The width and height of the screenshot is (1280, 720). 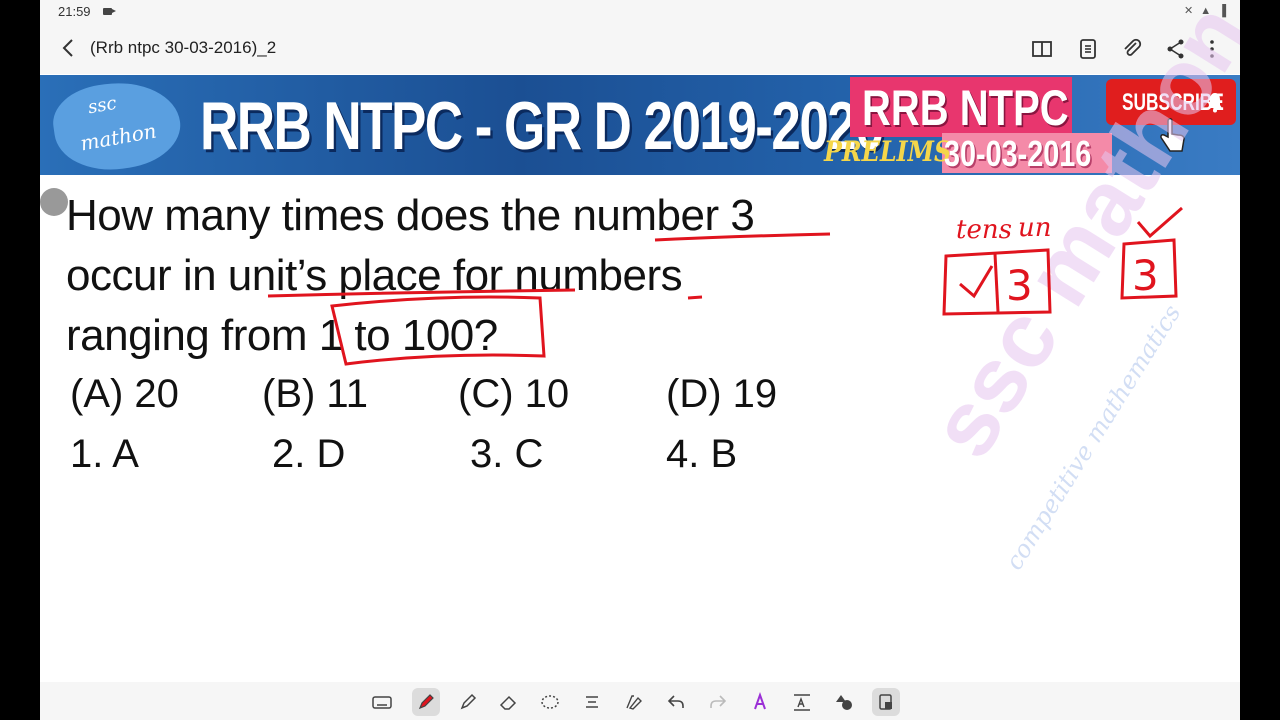 I want to click on pen-tool-button, so click(x=426, y=702).